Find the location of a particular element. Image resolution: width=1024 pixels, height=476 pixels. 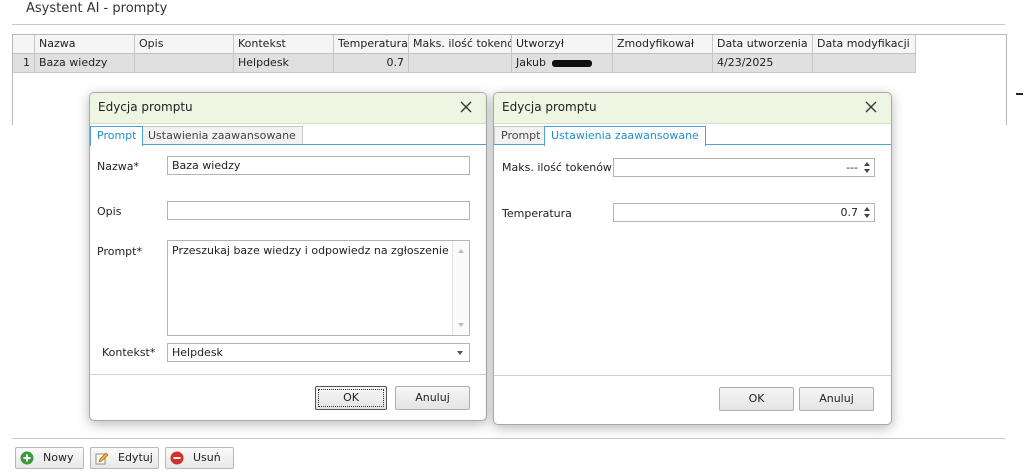

column-header-utworzyl: Utworzył is located at coordinates (562, 44).